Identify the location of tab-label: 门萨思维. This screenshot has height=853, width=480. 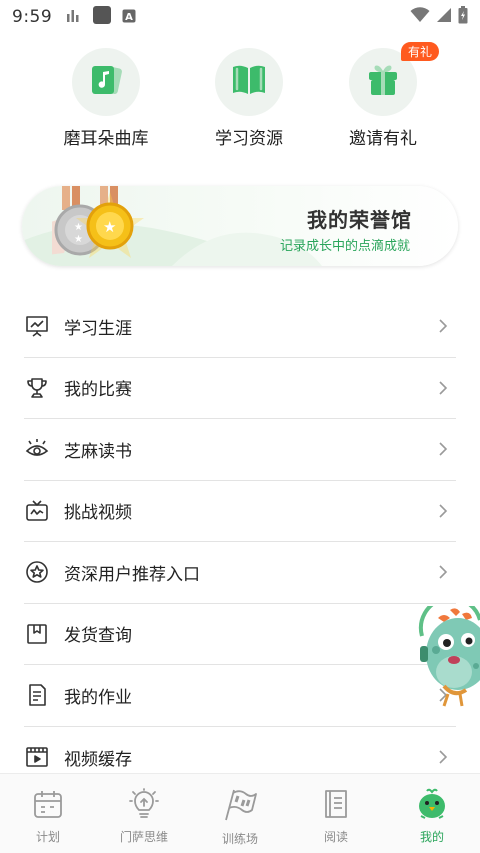
(143, 837).